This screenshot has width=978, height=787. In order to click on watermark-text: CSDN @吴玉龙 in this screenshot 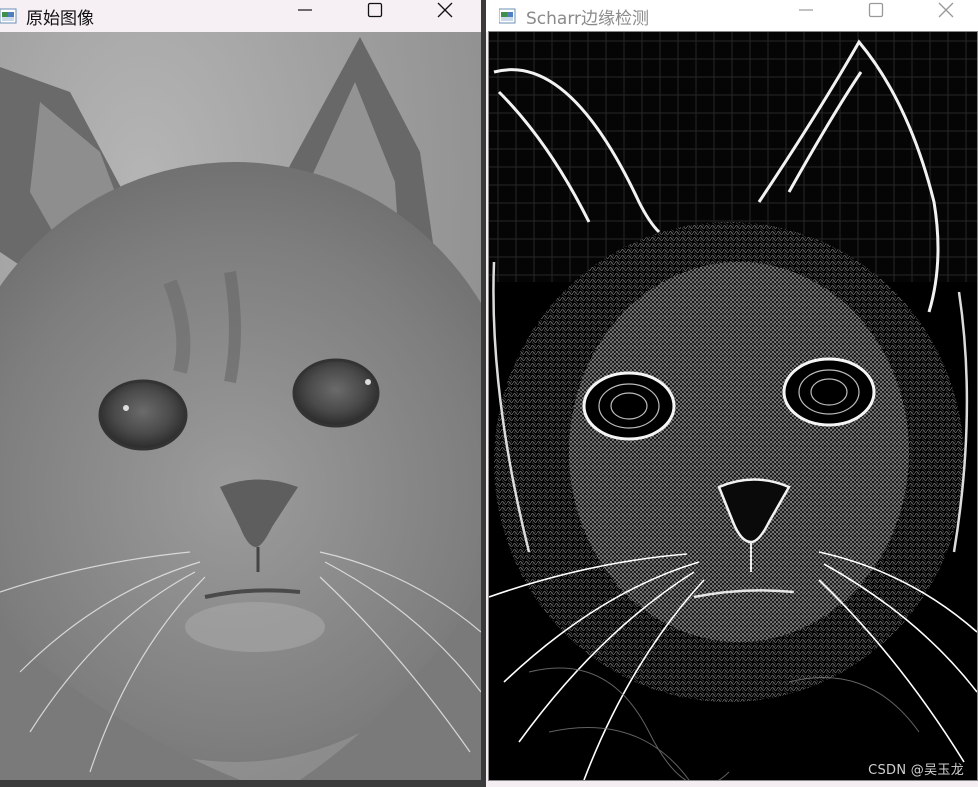, I will do `click(916, 770)`.